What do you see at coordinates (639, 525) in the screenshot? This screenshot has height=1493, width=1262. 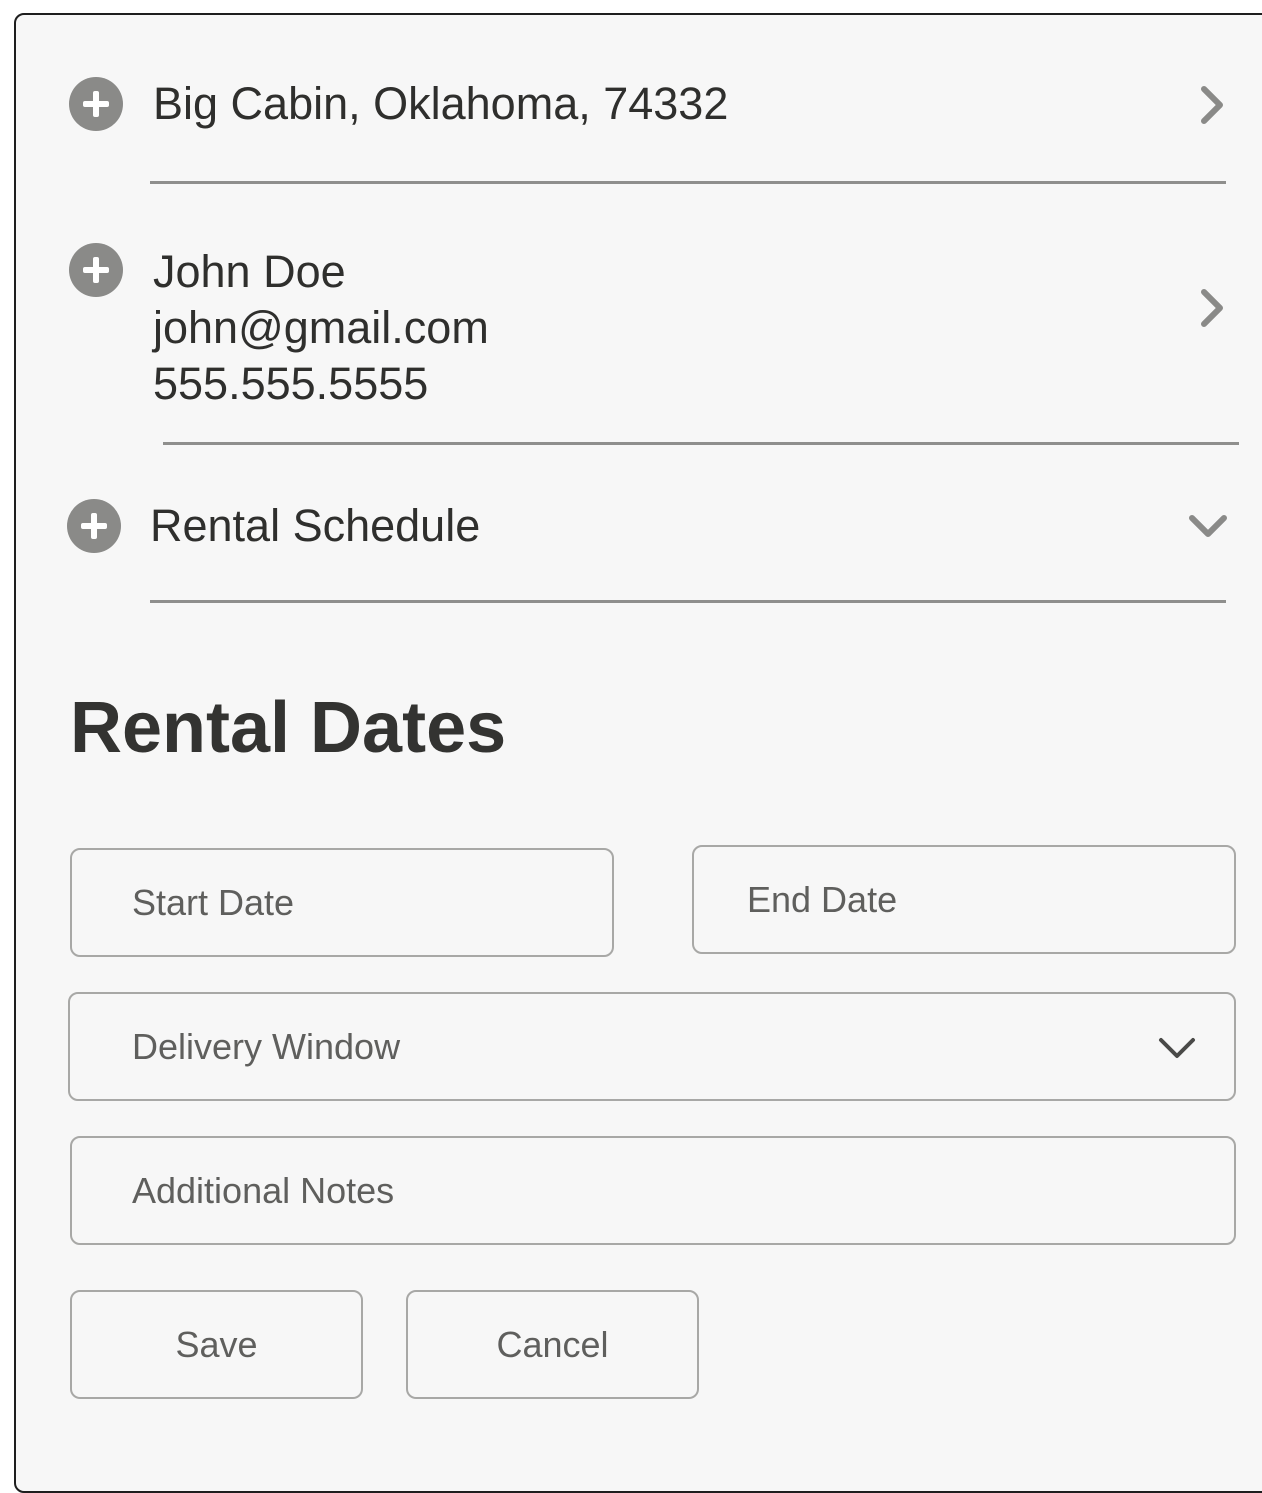 I see `rental-schedule-row: Rental Schedule` at bounding box center [639, 525].